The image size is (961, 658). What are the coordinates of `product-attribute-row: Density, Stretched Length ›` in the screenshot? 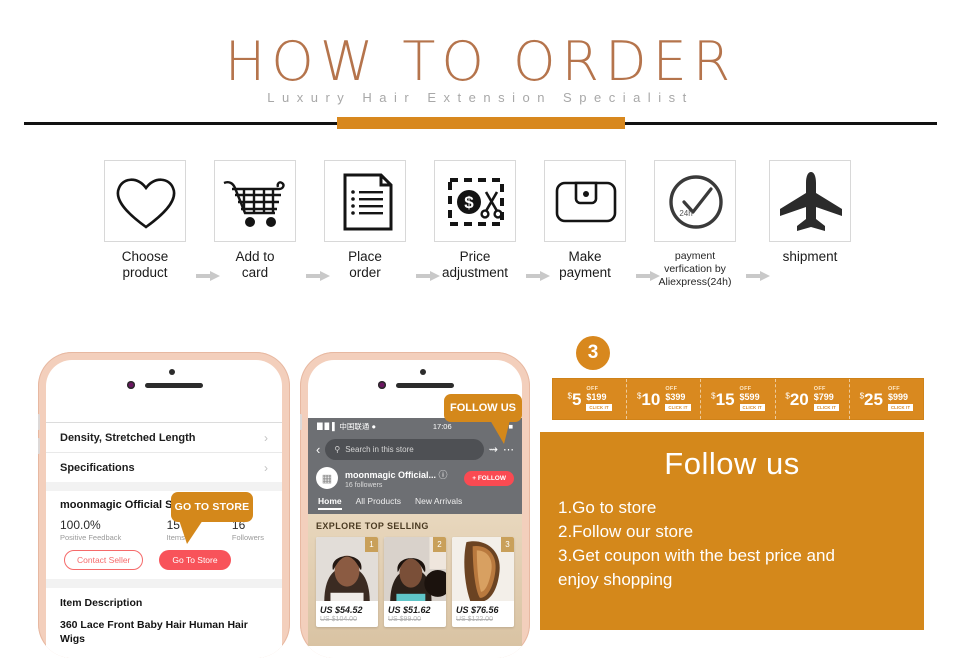 It's located at (164, 437).